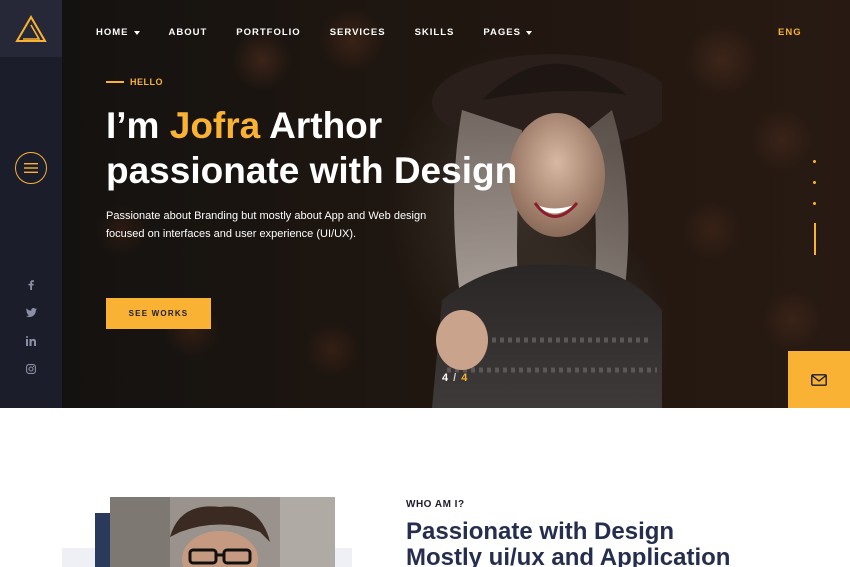 The width and height of the screenshot is (850, 567). Describe the element at coordinates (146, 82) in the screenshot. I see `hero-eyebrow-text: HELLO` at that location.